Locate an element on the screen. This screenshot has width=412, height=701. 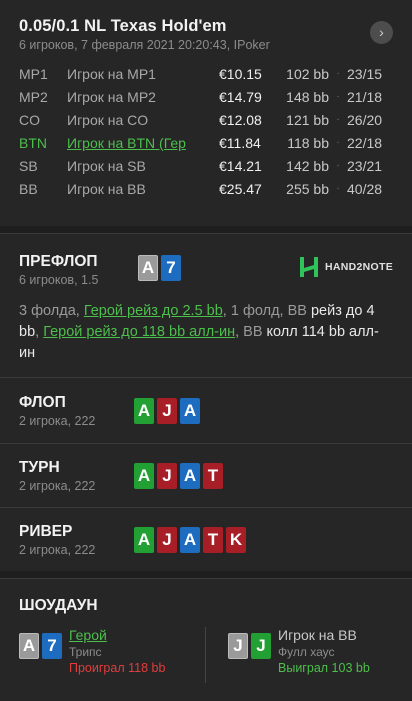
player-stats: 22/18 is located at coordinates (365, 142).